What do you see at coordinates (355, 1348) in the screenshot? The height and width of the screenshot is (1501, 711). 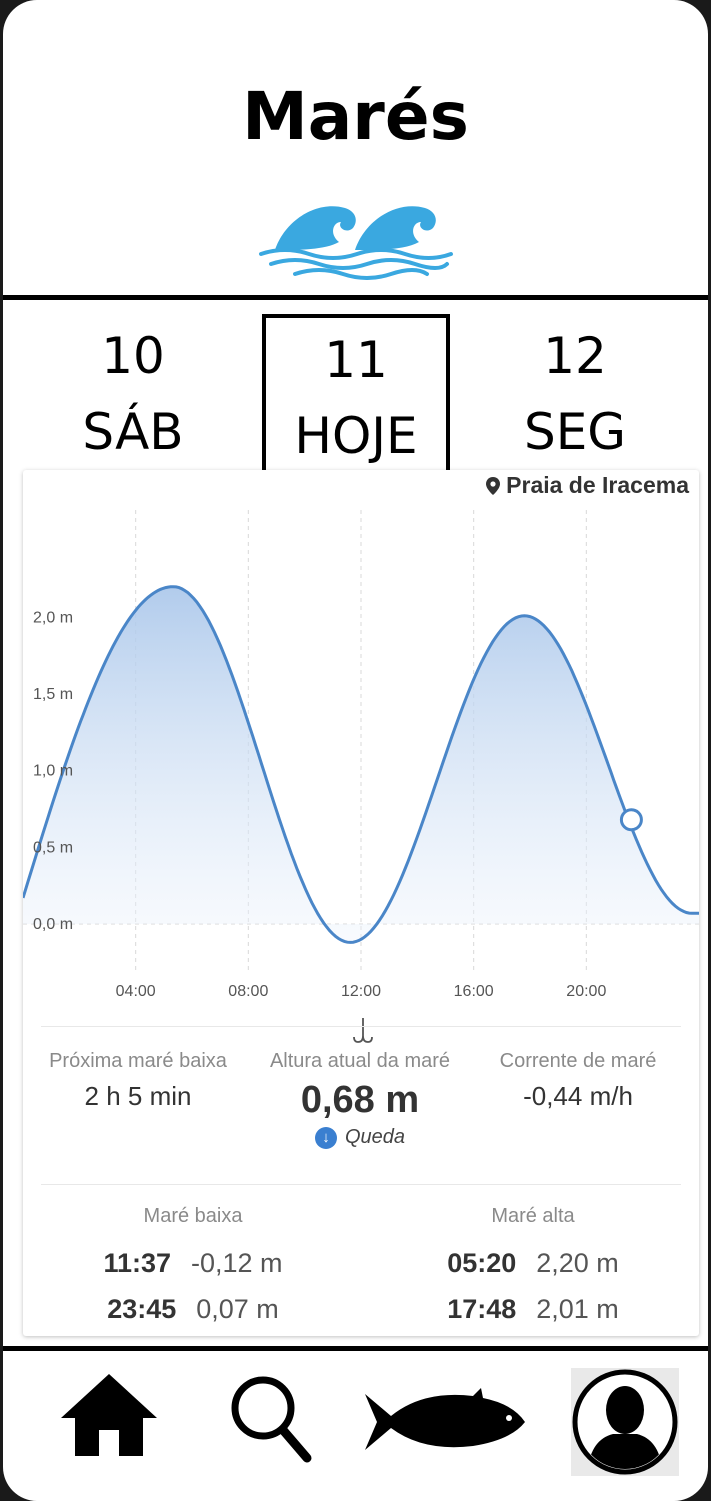 I see `nav-divider` at bounding box center [355, 1348].